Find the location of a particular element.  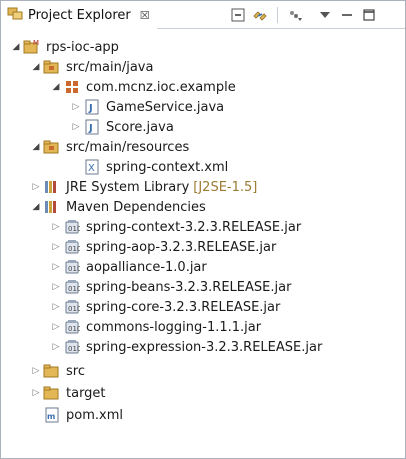

tree-item-jar: ▷ 010 commons-logging-1.1.1.jar is located at coordinates (201, 327).